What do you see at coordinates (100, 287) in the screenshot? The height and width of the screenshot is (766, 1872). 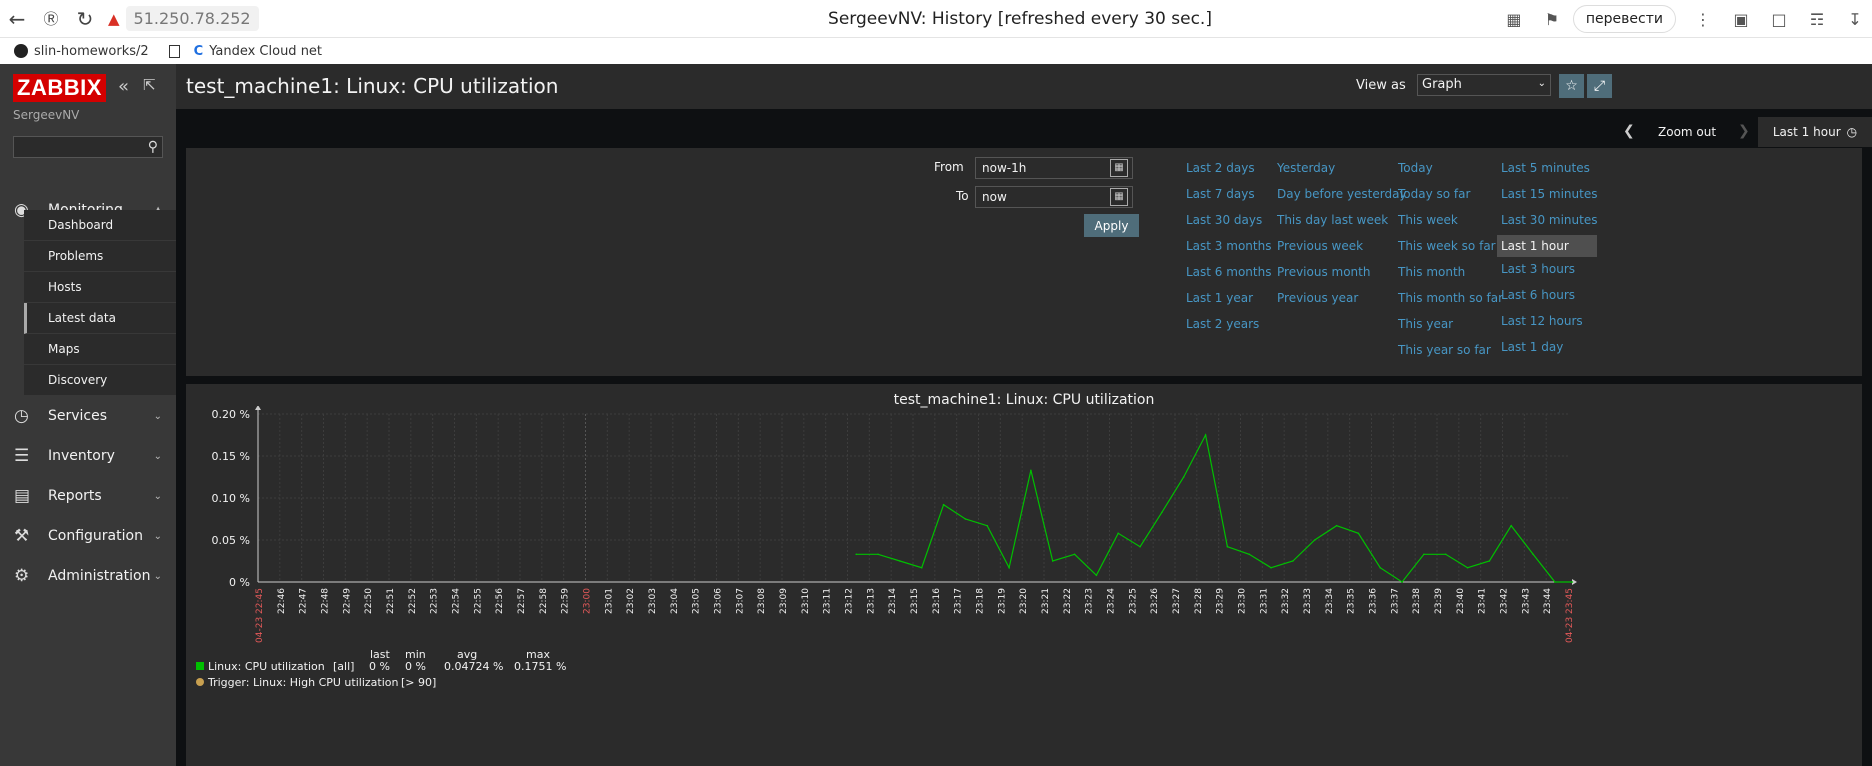 I see `sidebar-item-hosts: Hosts` at bounding box center [100, 287].